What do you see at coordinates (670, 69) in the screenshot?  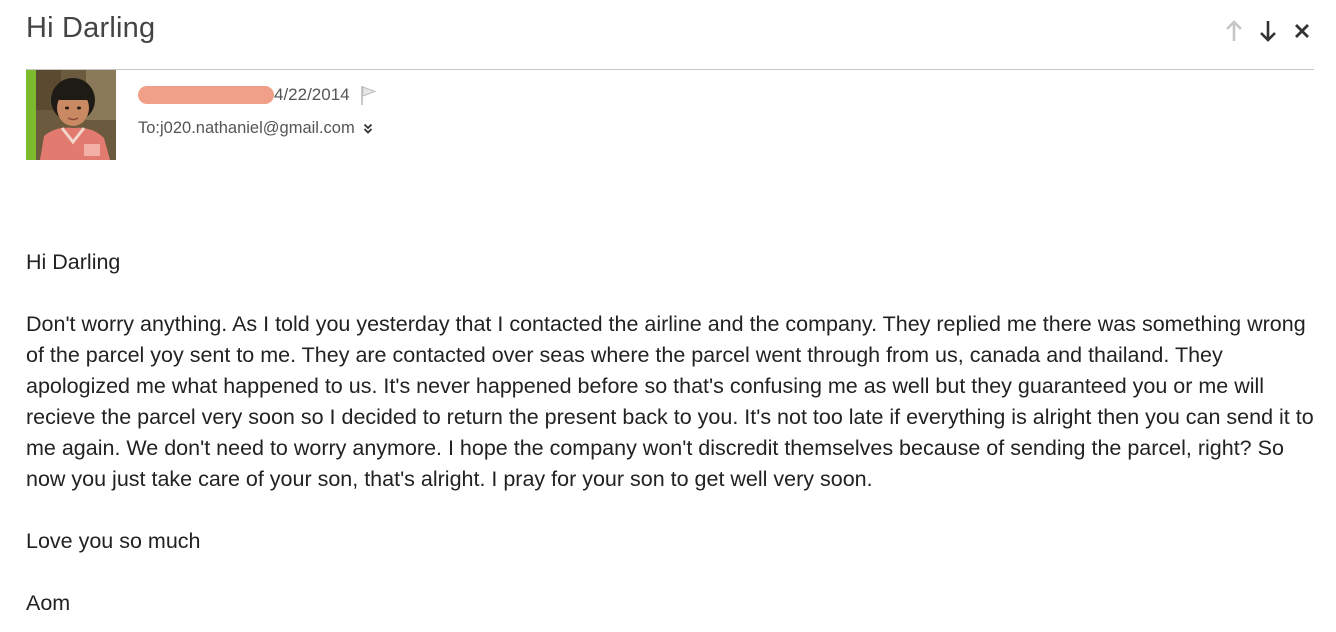 I see `header-divider` at bounding box center [670, 69].